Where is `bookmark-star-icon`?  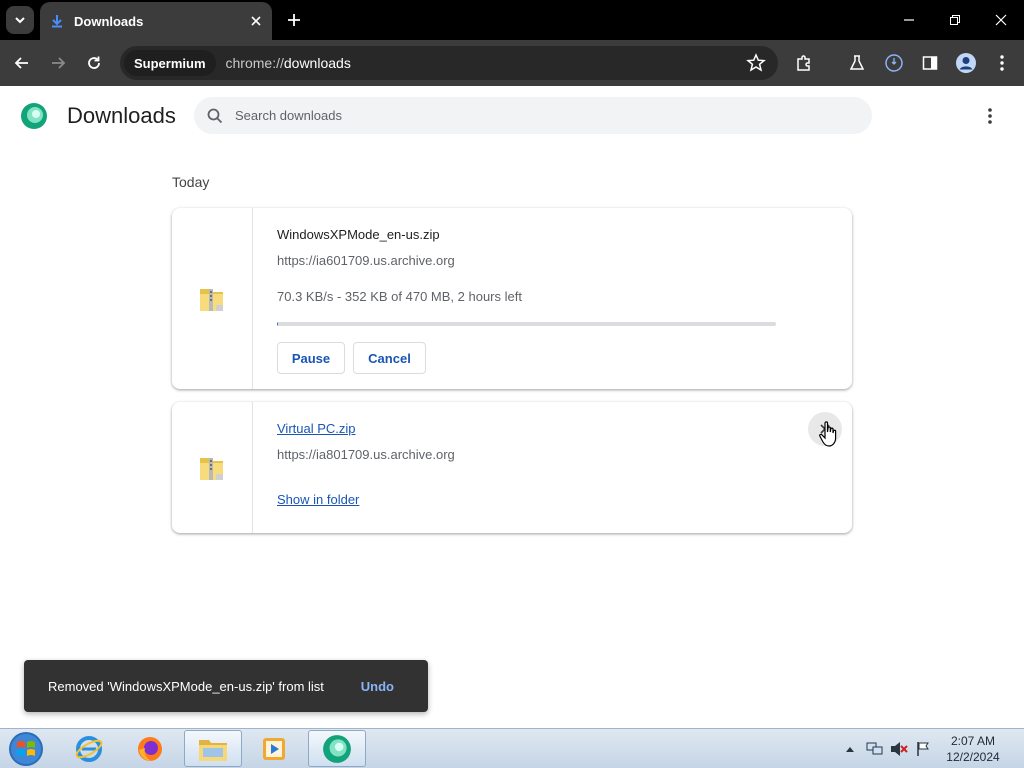
bookmark-star-icon is located at coordinates (756, 63).